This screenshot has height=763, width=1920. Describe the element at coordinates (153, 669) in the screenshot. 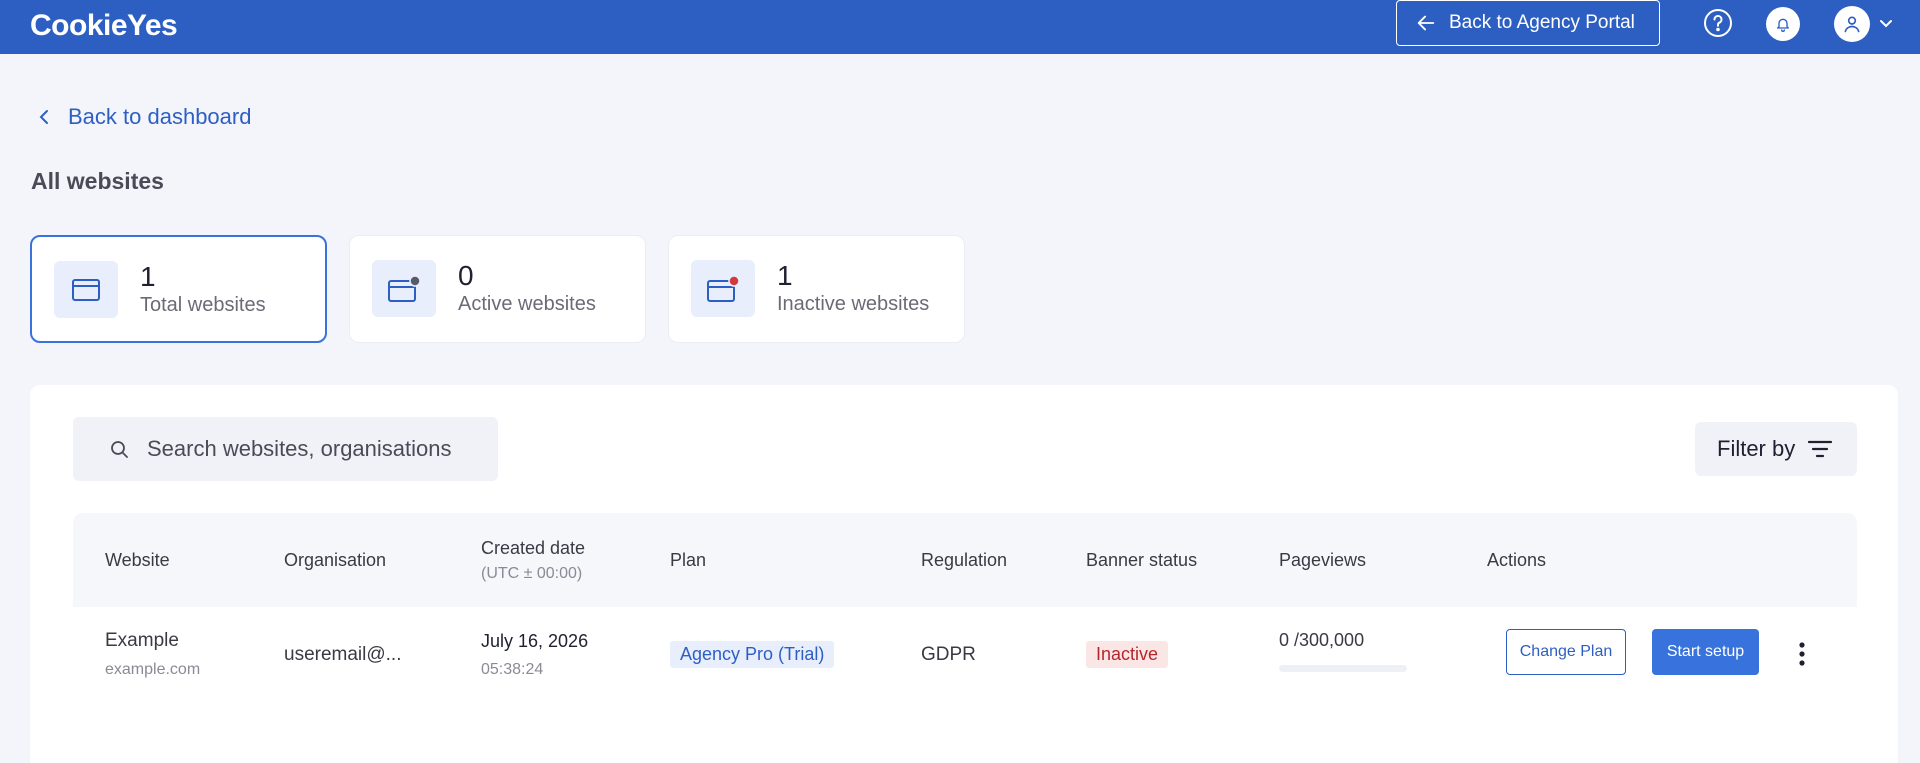

I see `website-domain: example.com` at that location.